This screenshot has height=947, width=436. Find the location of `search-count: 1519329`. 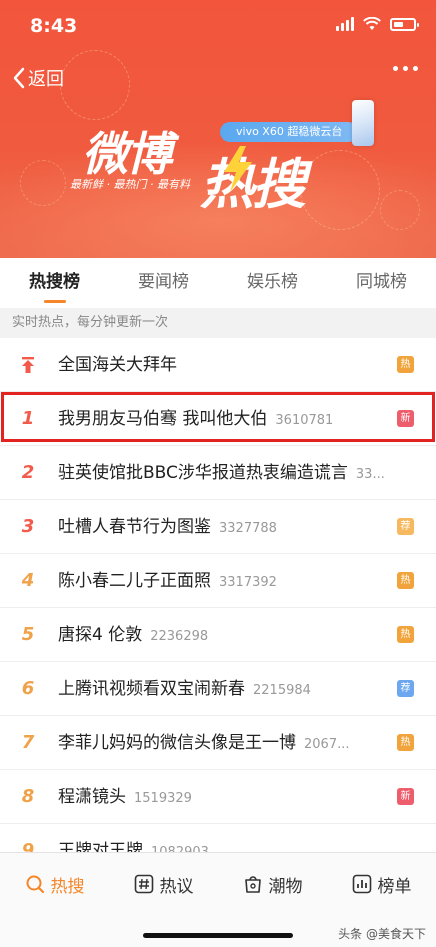

search-count: 1519329 is located at coordinates (163, 798).